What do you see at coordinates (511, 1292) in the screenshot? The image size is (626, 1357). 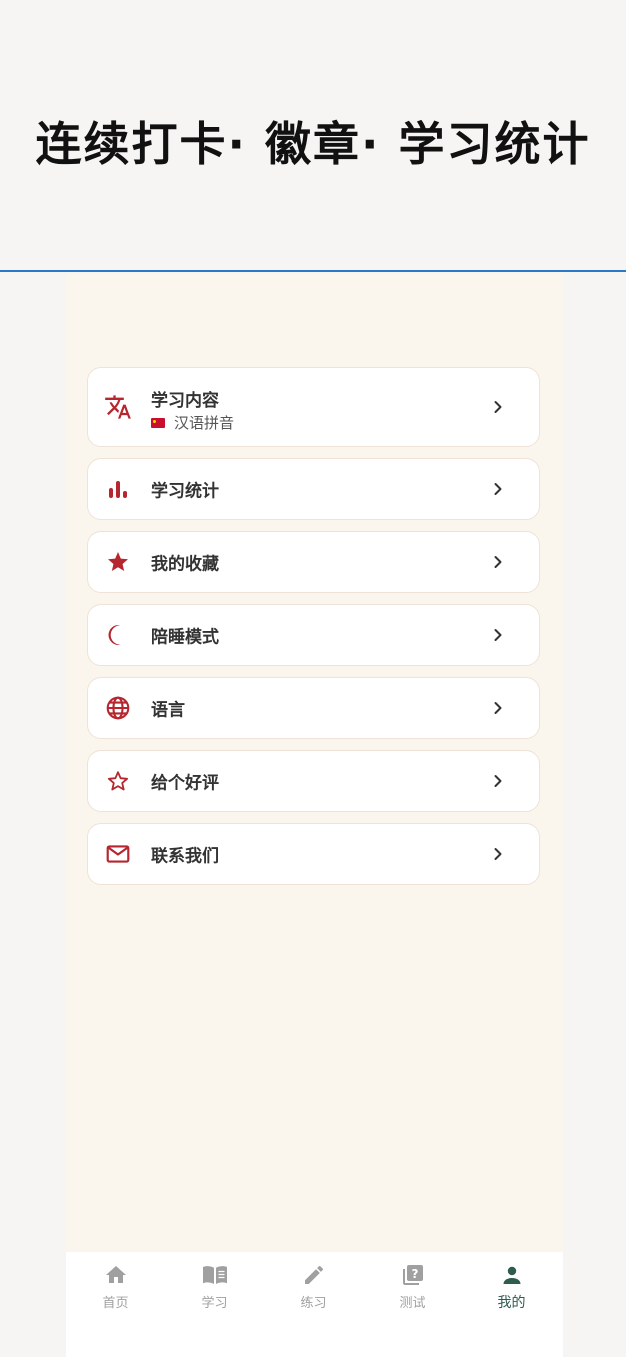 I see `tab-mine: 我的` at bounding box center [511, 1292].